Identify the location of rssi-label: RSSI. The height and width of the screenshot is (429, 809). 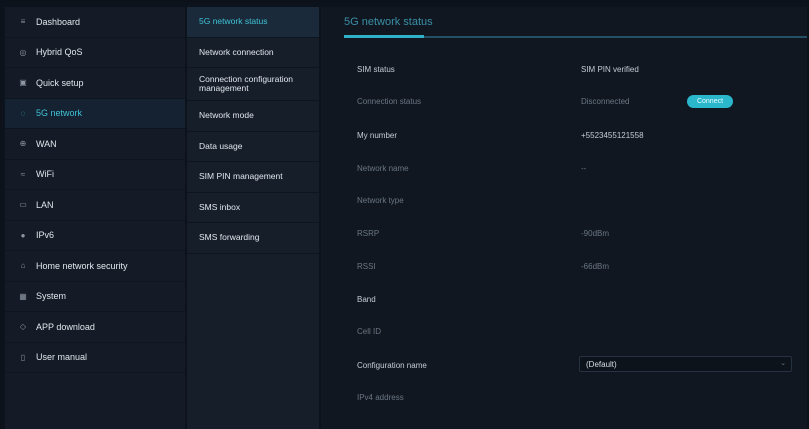
(366, 266).